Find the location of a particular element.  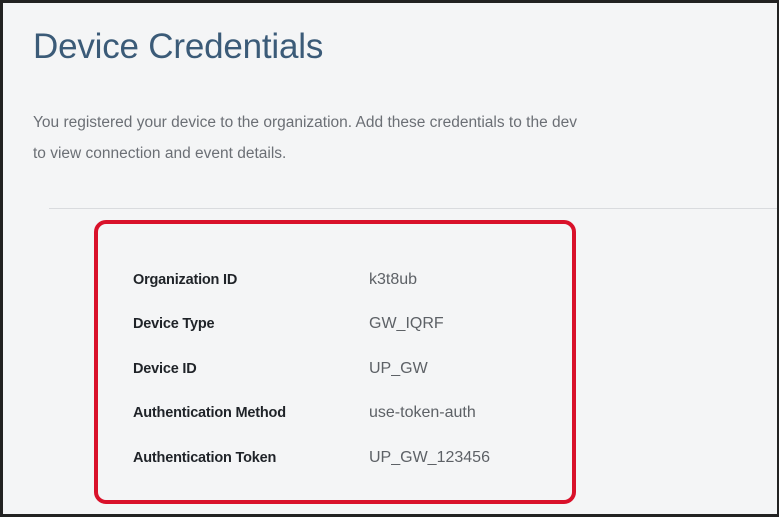

credential-value: UP_GW is located at coordinates (398, 369).